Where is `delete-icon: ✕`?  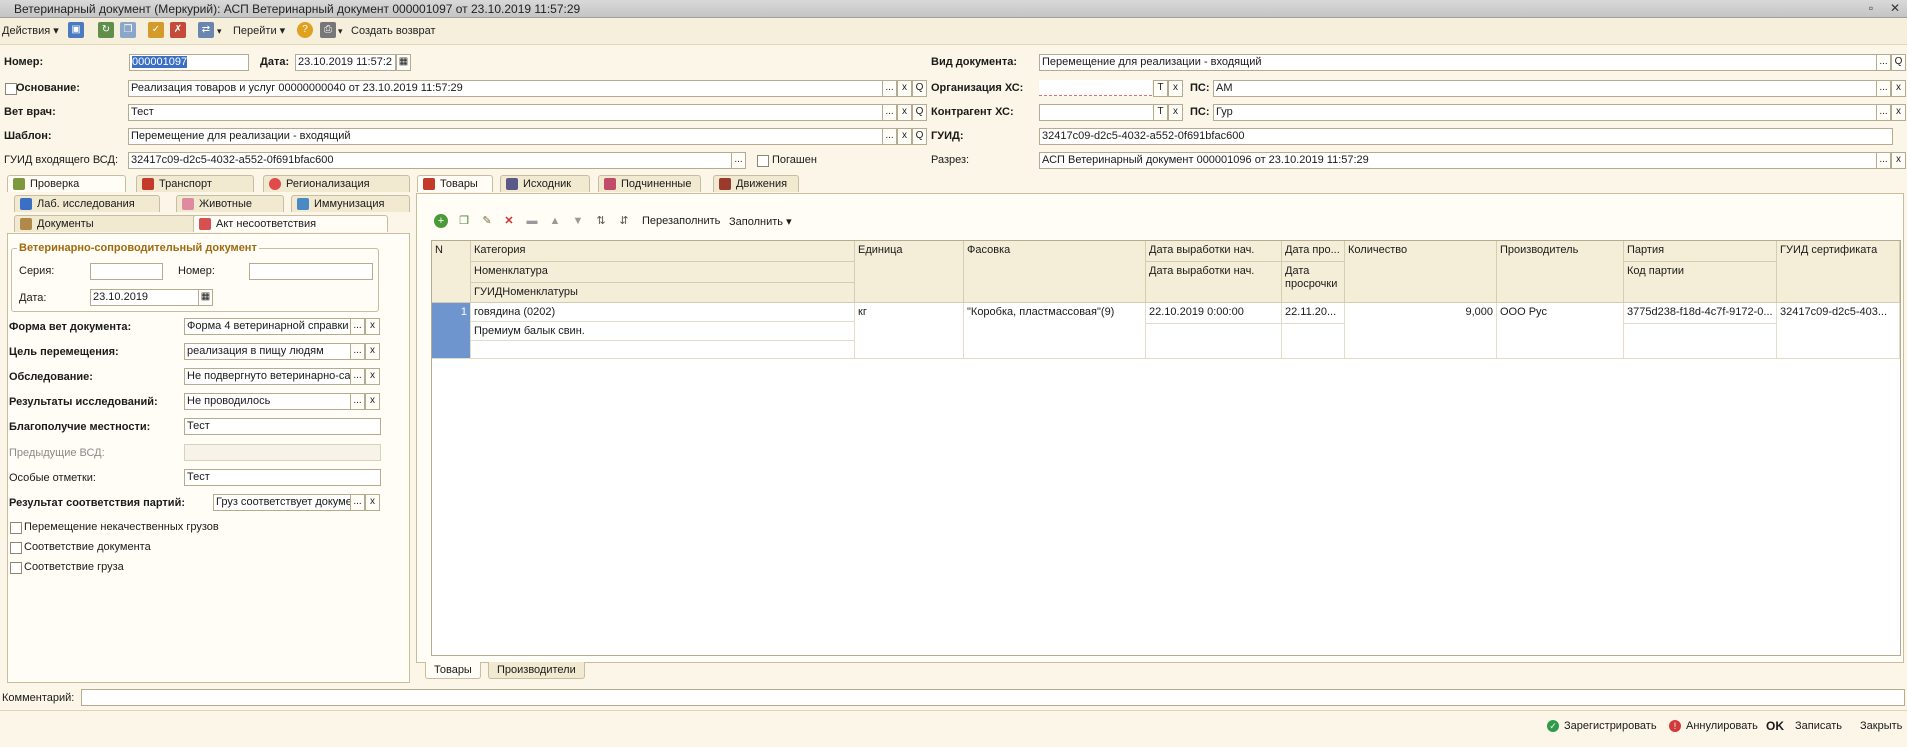
delete-icon: ✕ is located at coordinates (509, 221).